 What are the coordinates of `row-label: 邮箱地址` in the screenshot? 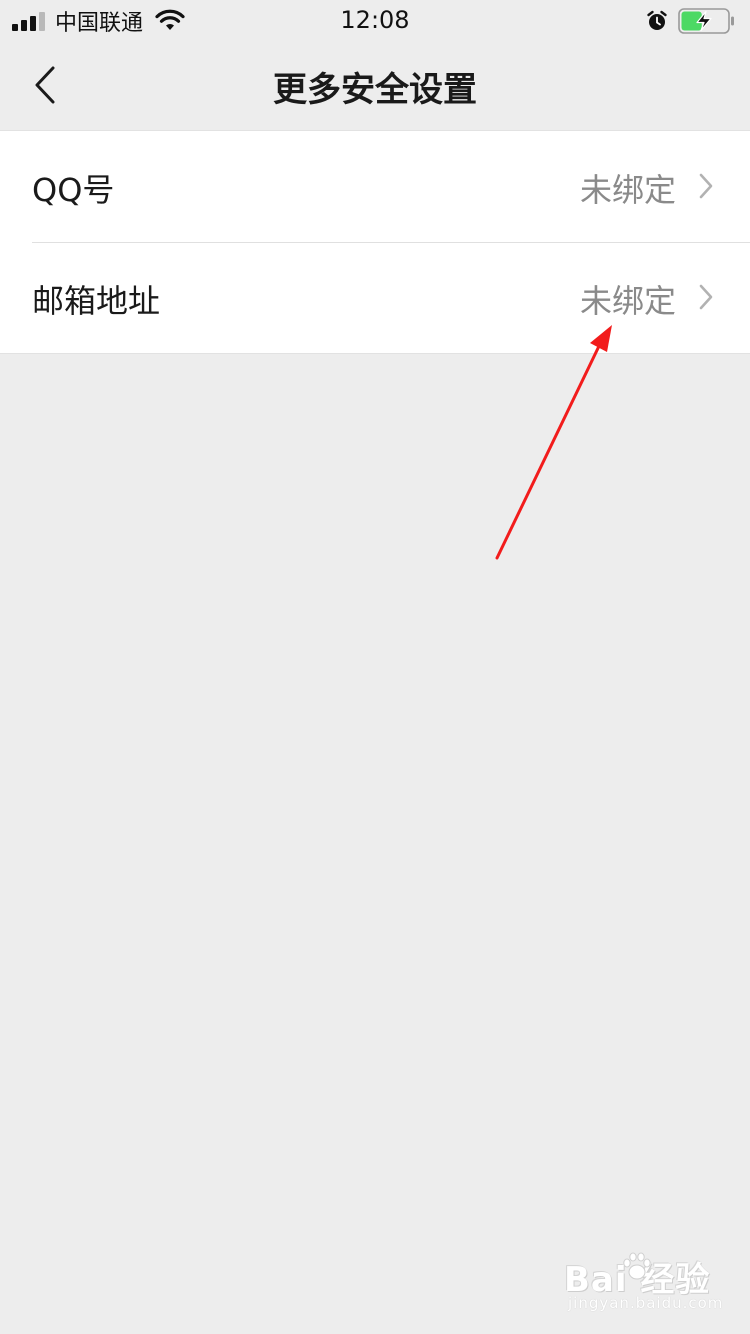 It's located at (96, 301).